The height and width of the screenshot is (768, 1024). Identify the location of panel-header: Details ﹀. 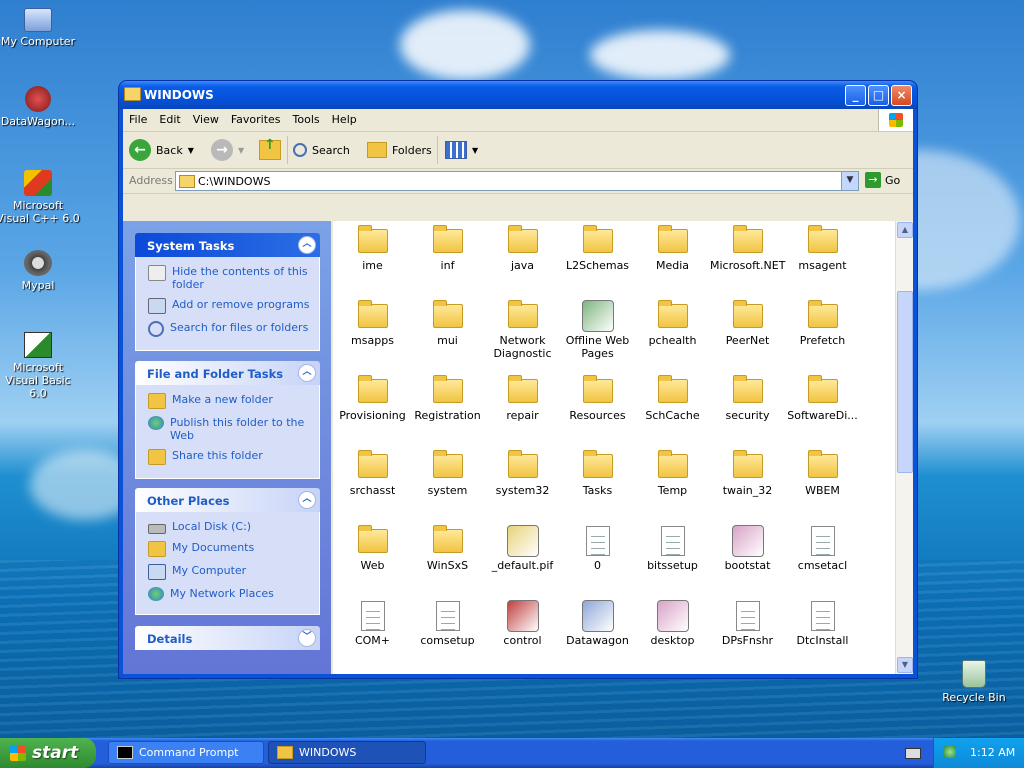
(227, 638).